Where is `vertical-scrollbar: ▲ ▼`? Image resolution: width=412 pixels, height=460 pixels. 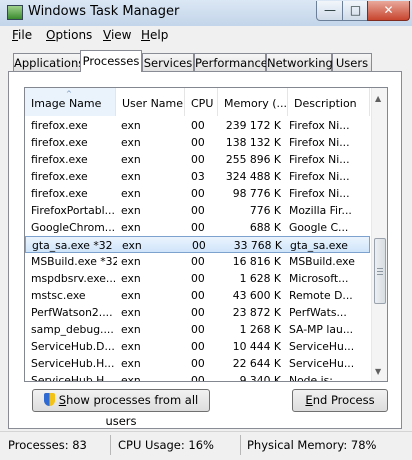 vertical-scrollbar: ▲ ▼ is located at coordinates (379, 234).